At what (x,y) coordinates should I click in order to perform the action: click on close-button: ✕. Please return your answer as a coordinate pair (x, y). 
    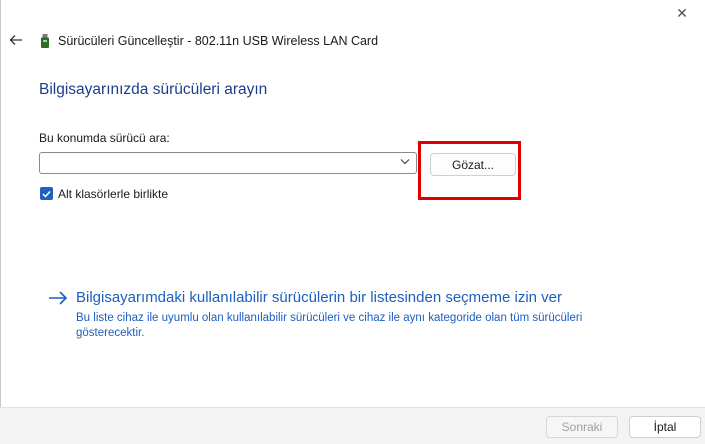
    Looking at the image, I should click on (682, 13).